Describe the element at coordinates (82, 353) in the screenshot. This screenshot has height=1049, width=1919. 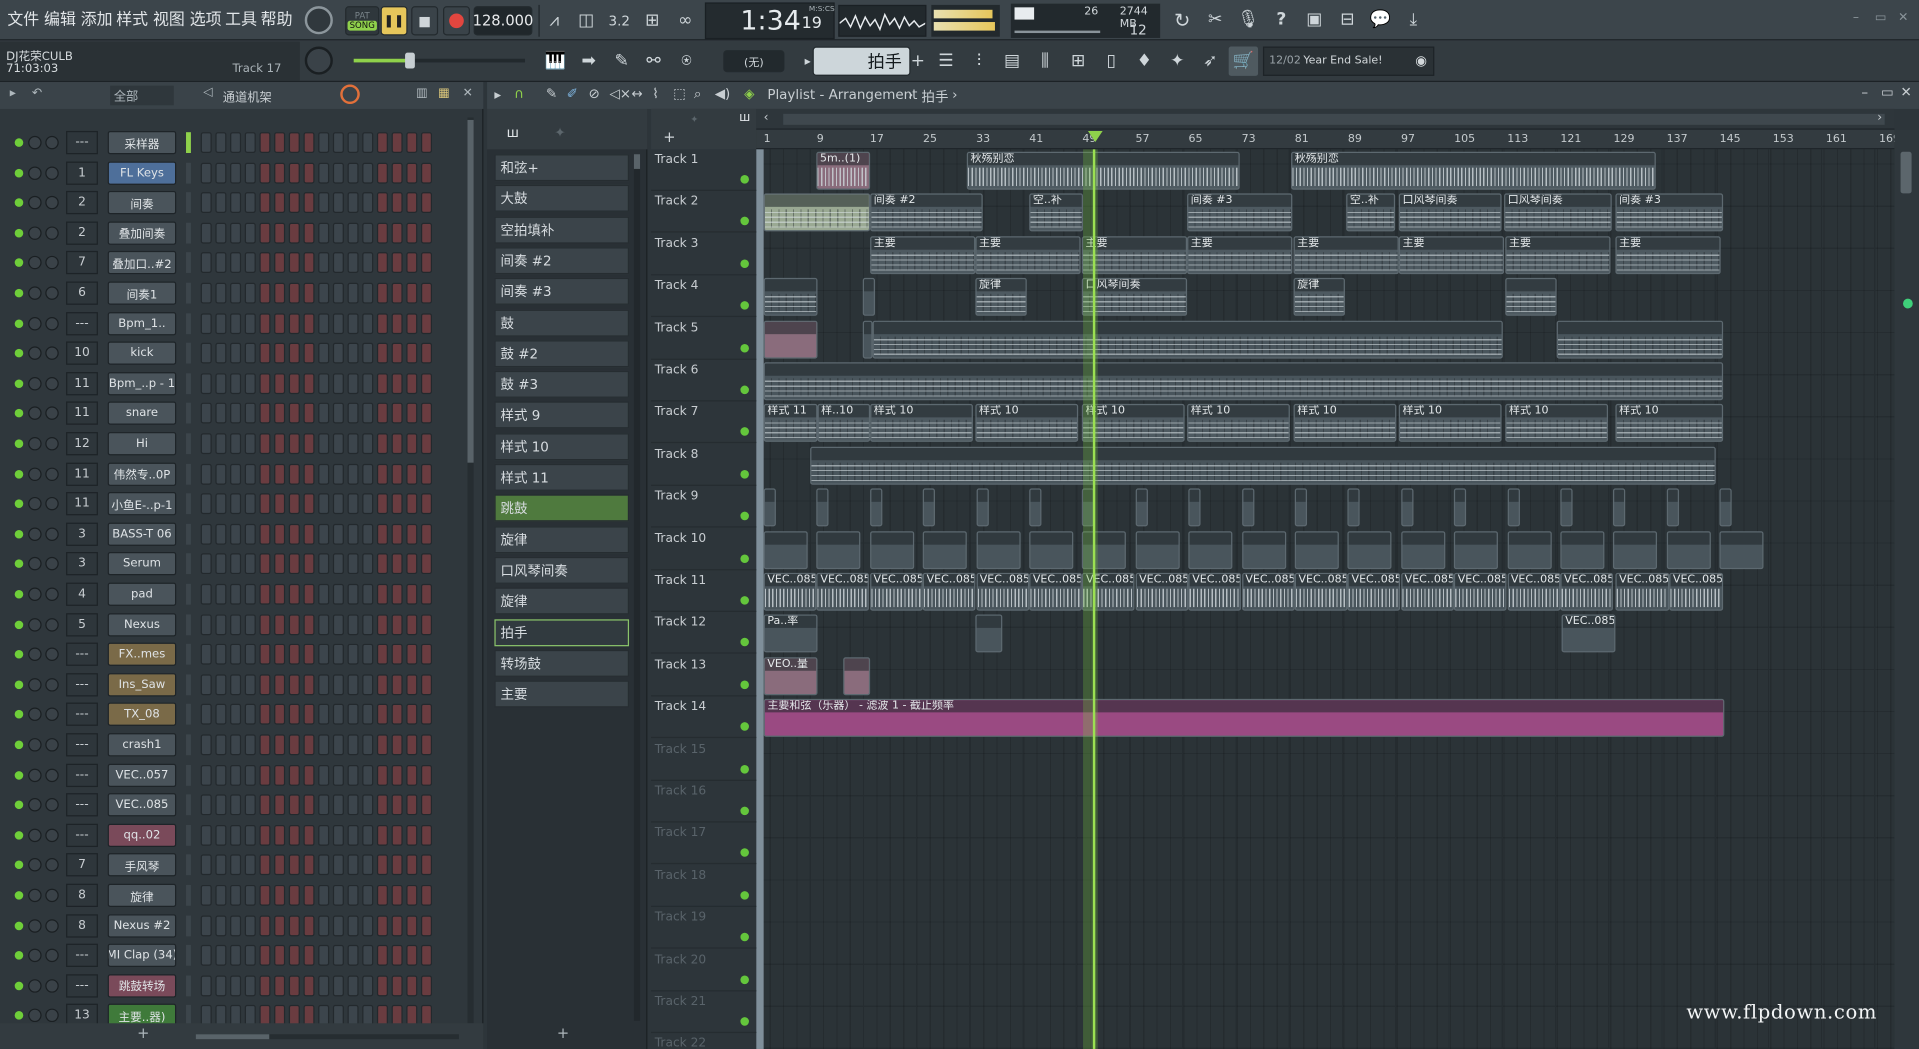
I see `channel-mixer-track: 10` at that location.